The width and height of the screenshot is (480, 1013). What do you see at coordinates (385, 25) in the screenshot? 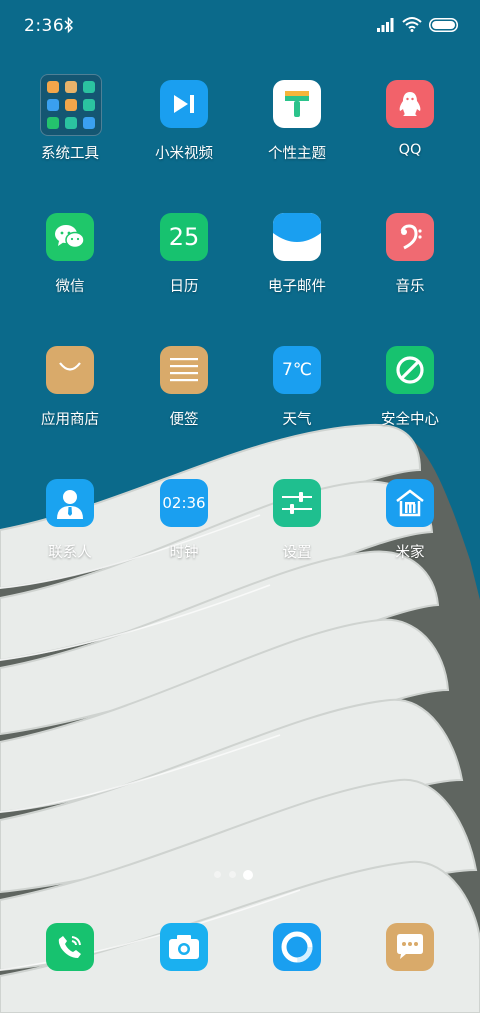
I see `signal-icon` at bounding box center [385, 25].